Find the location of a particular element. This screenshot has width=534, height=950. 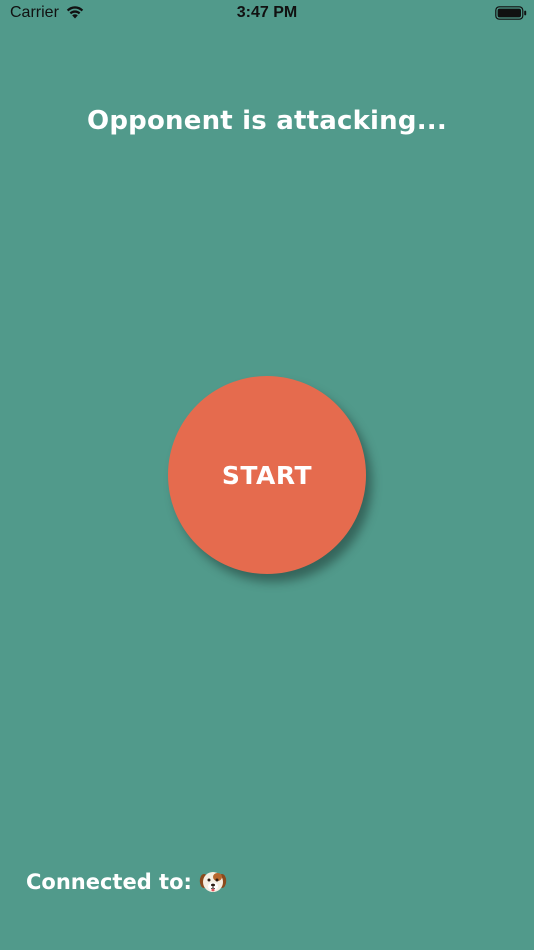

connection-status: Connected to: is located at coordinates (126, 882).